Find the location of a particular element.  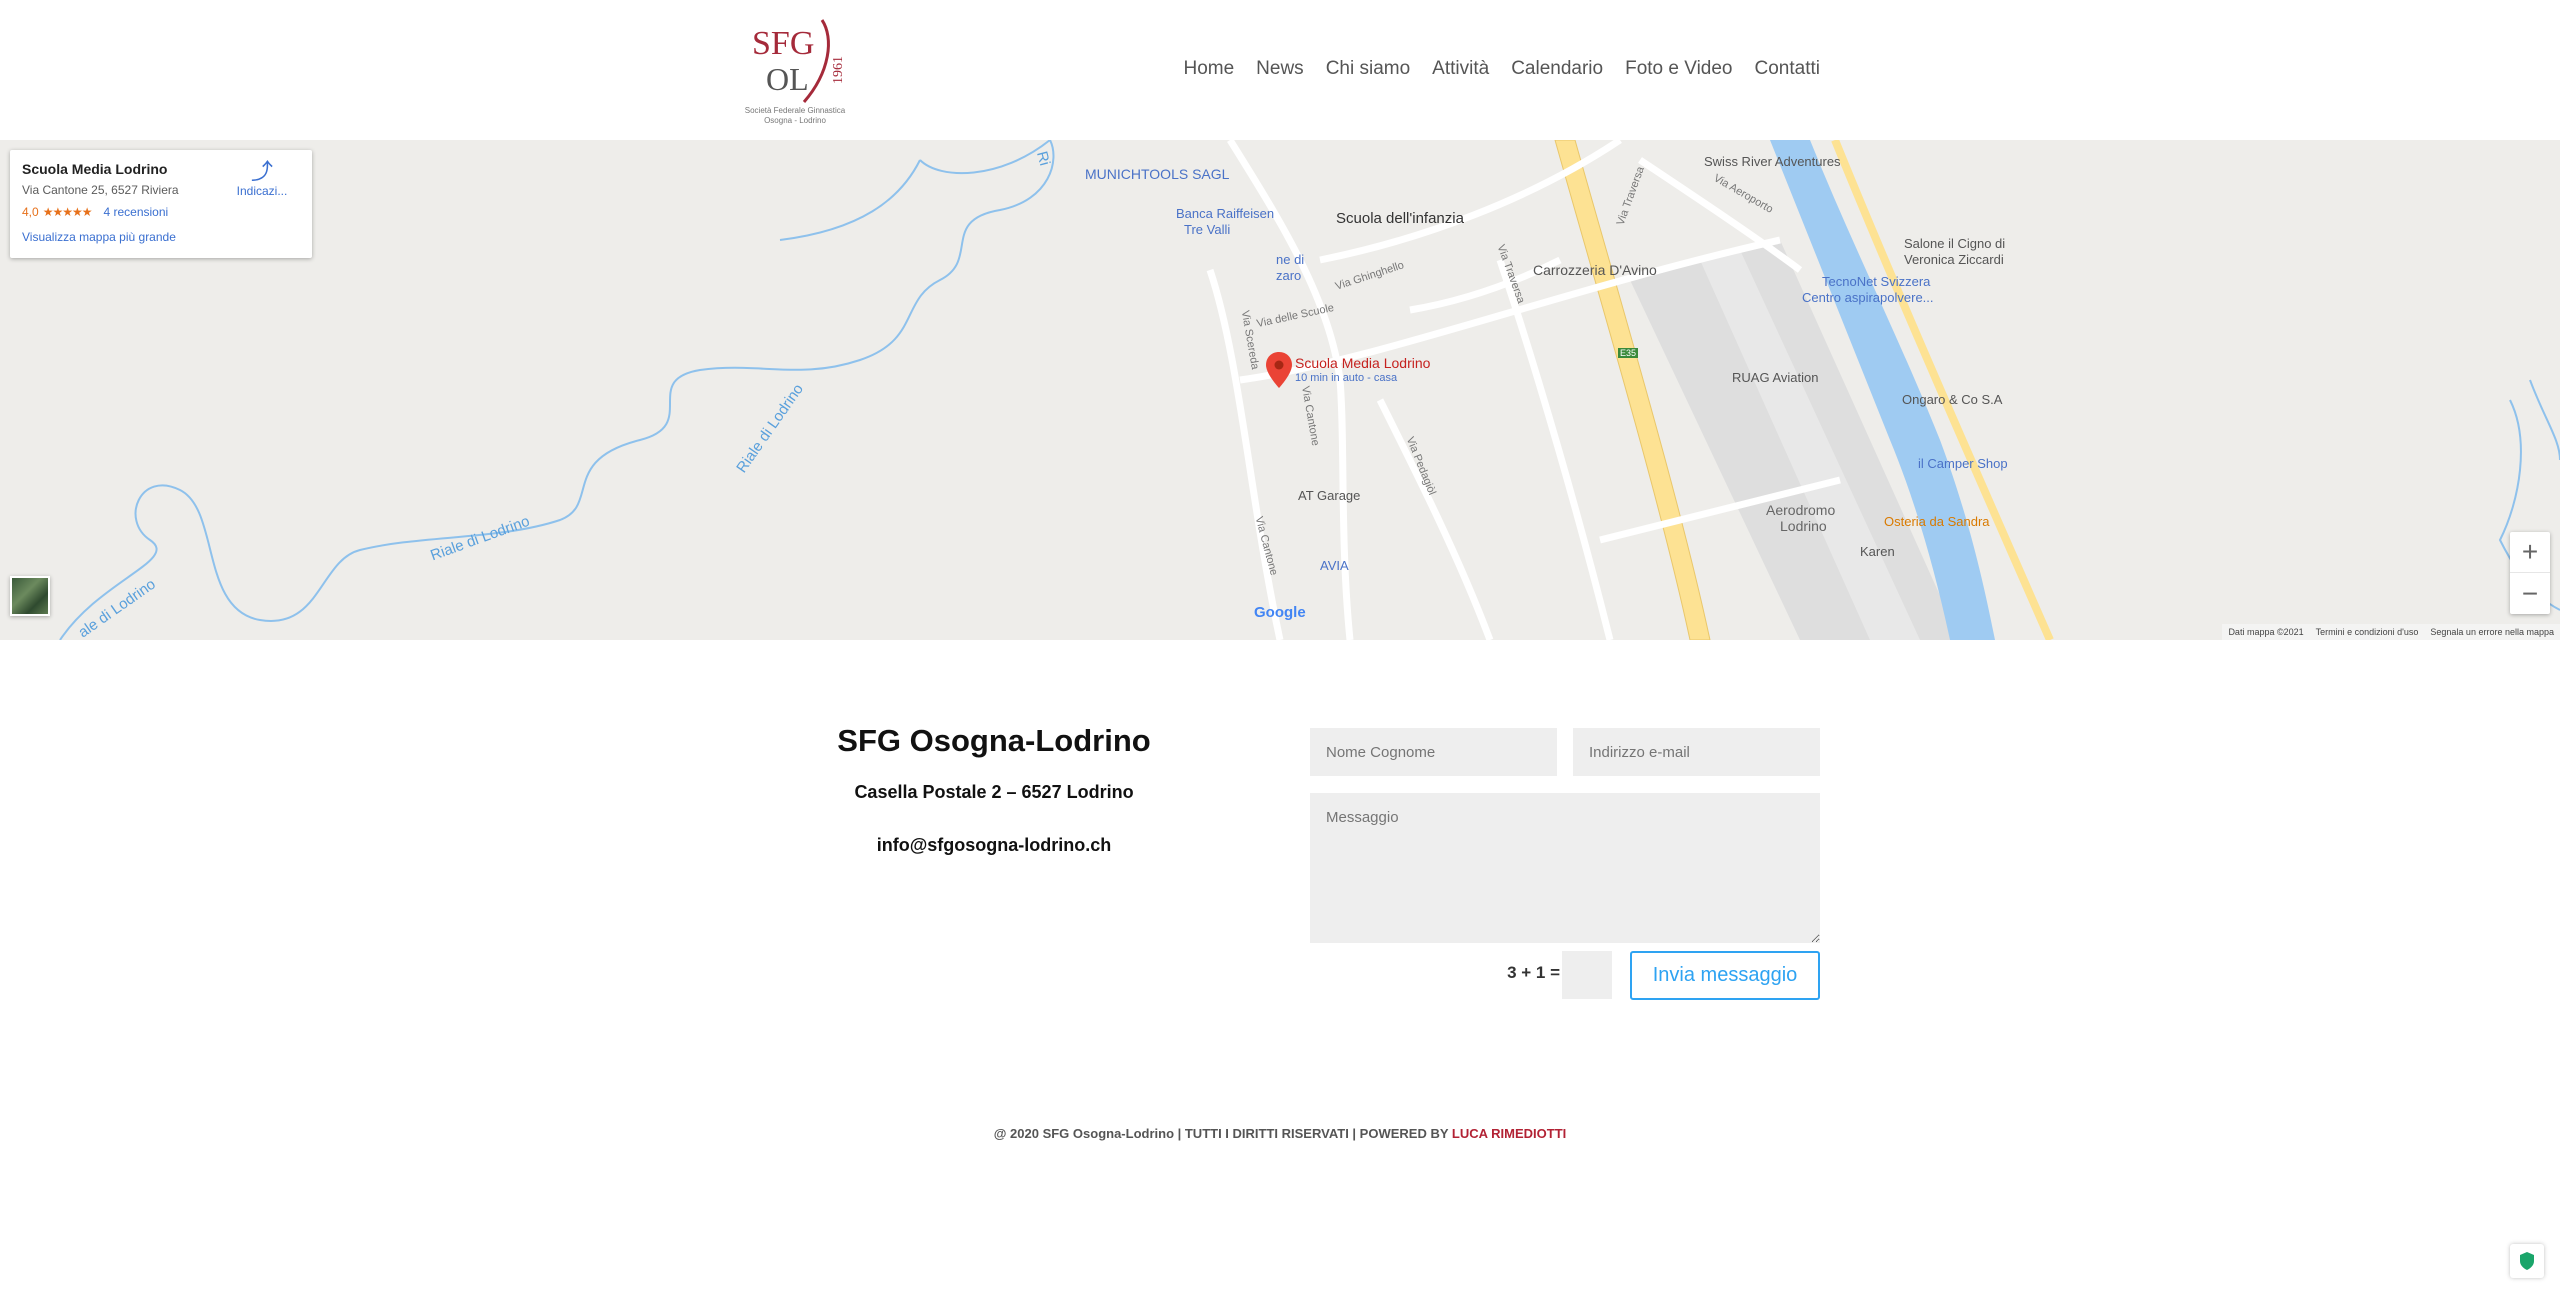

contact-address: Casella Postale 2 – 6527 Lodrino is located at coordinates (994, 792).